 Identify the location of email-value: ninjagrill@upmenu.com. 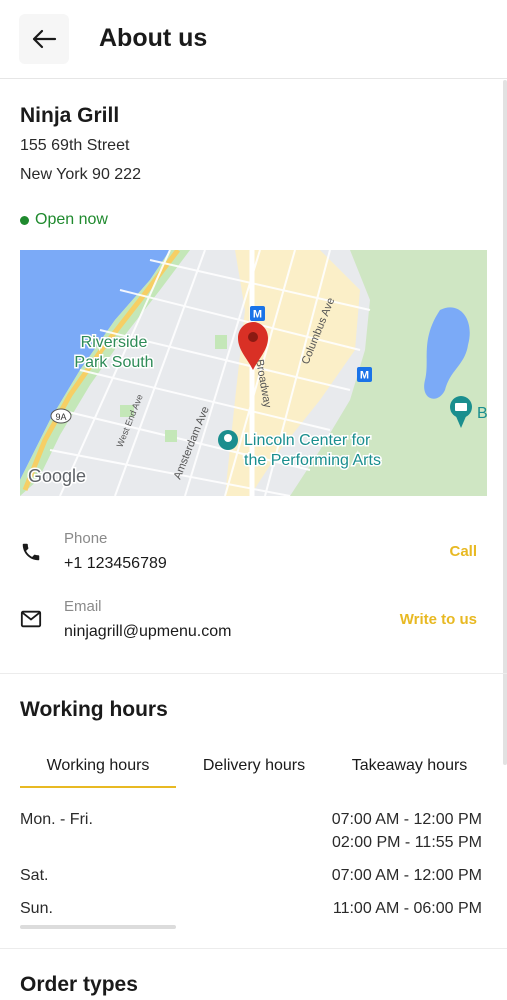
(148, 631).